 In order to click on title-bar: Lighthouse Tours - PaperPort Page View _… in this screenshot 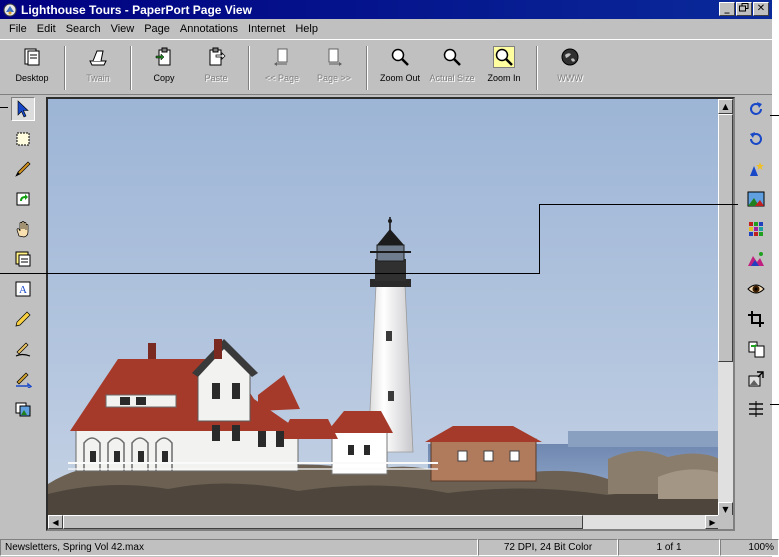, I will do `click(386, 9)`.